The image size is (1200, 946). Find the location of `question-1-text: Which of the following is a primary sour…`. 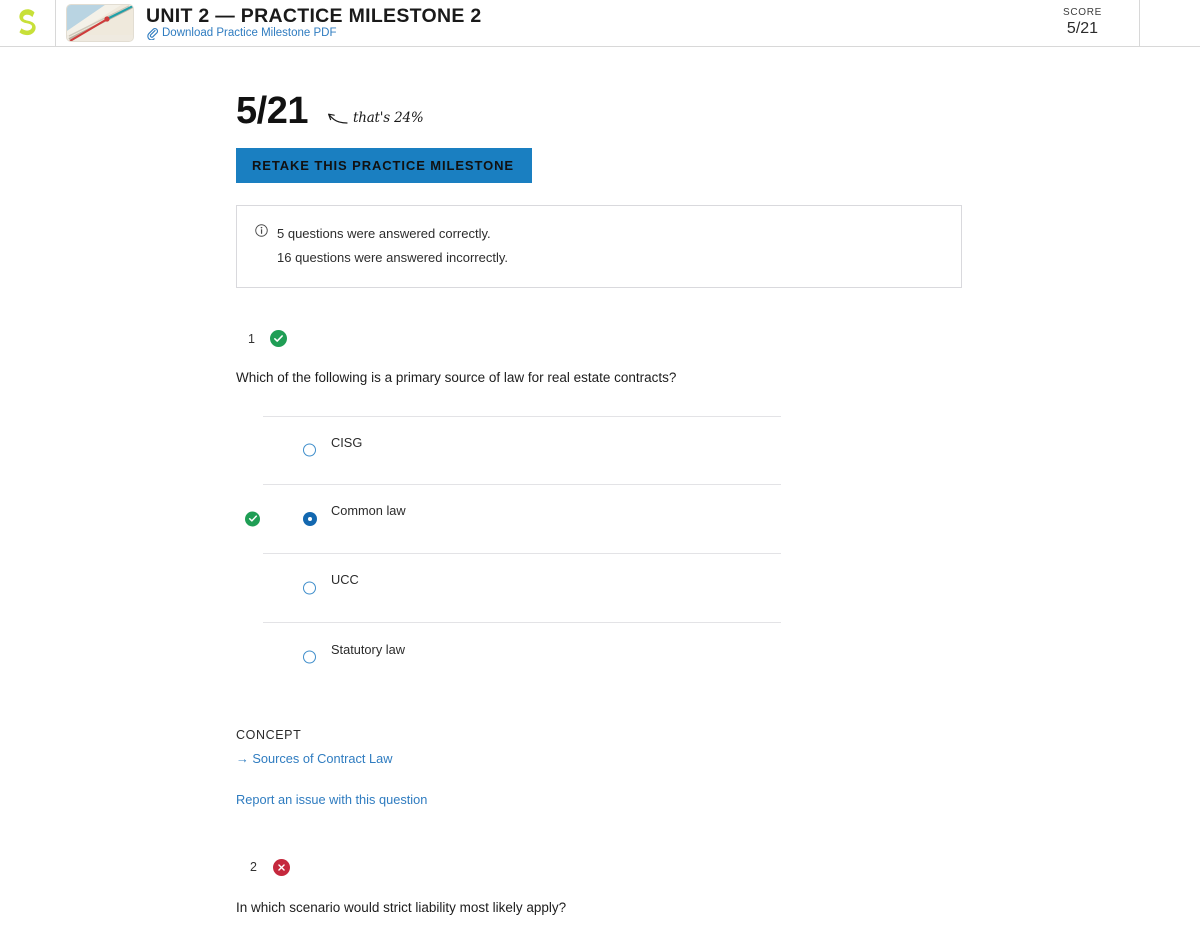

question-1-text: Which of the following is a primary sour… is located at coordinates (456, 378).